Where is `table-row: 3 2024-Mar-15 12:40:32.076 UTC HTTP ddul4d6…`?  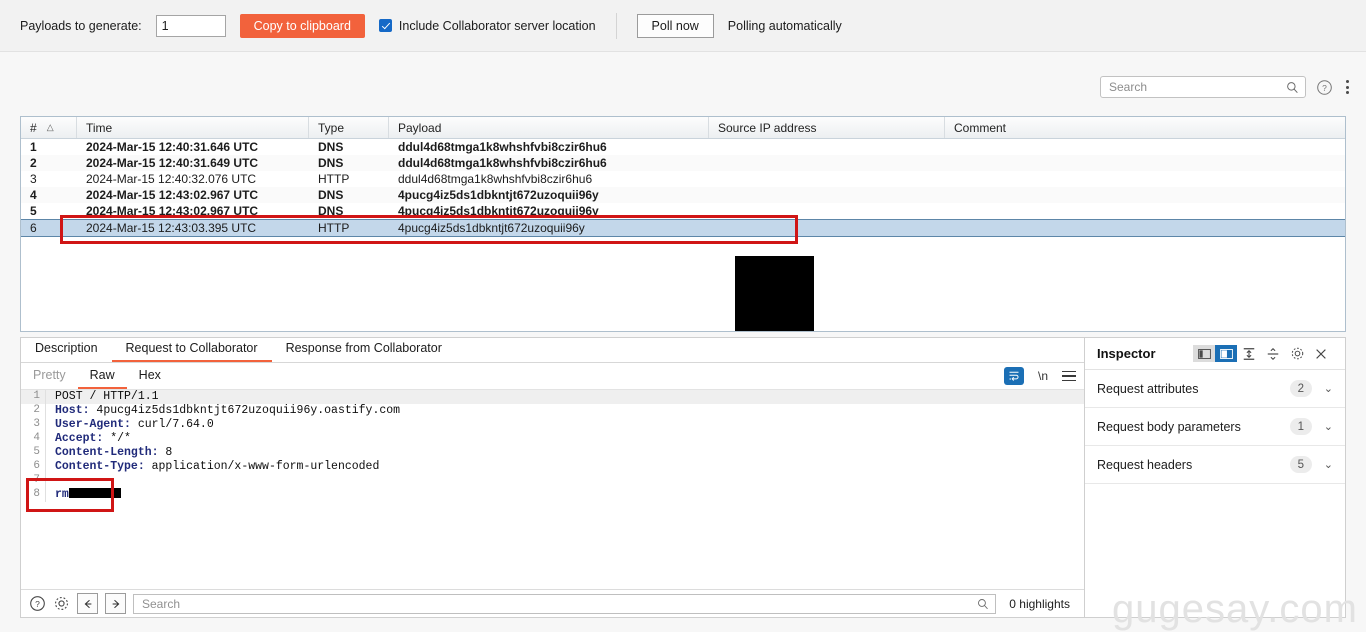
table-row: 3 2024-Mar-15 12:40:32.076 UTC HTTP ddul4d6… is located at coordinates (683, 179).